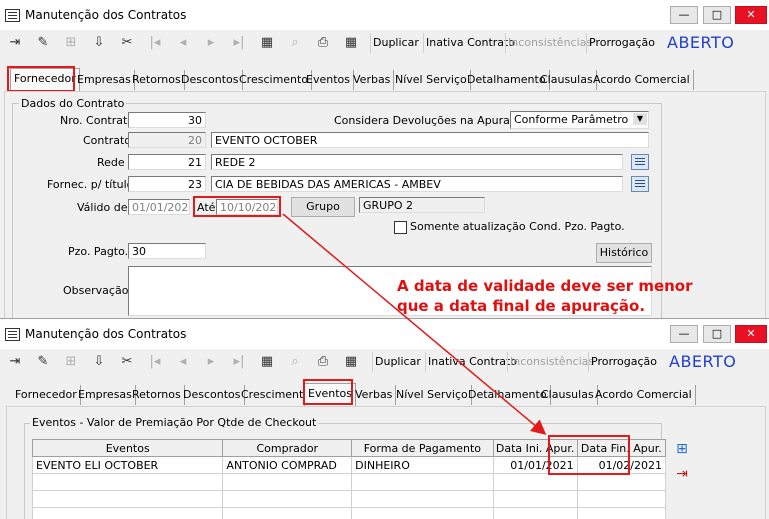 This screenshot has height=519, width=769. What do you see at coordinates (167, 162) in the screenshot?
I see `rede-number-field: 21` at bounding box center [167, 162].